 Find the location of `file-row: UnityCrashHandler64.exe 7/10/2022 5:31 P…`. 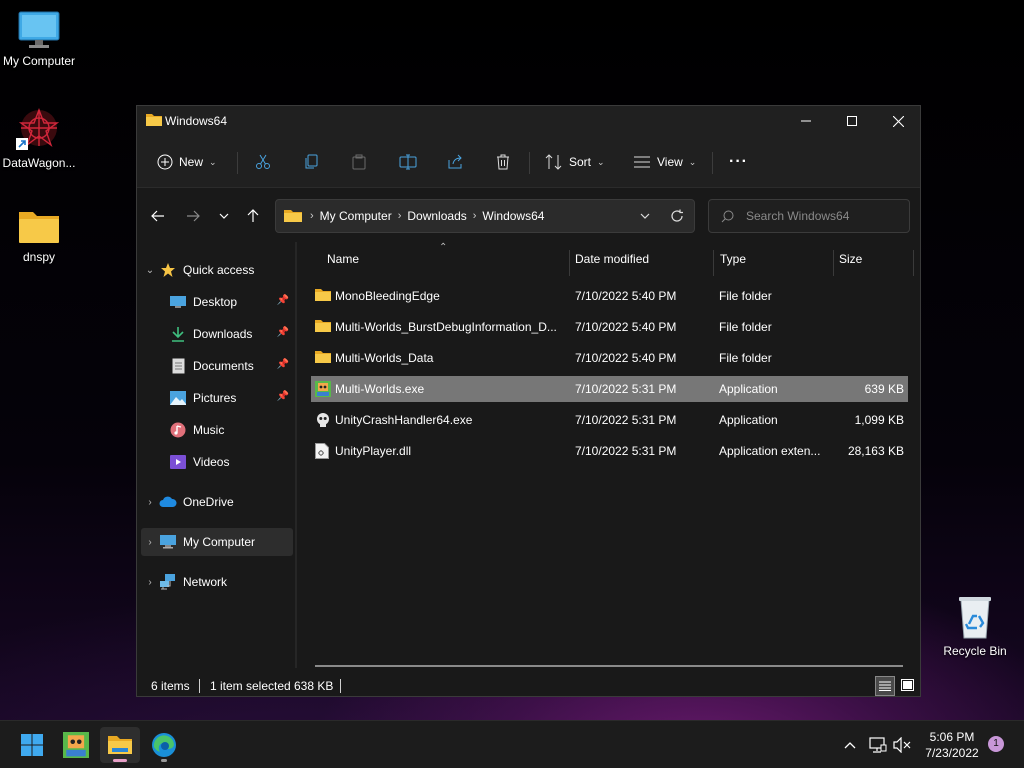

file-row: UnityCrashHandler64.exe 7/10/2022 5:31 P… is located at coordinates (609, 420).